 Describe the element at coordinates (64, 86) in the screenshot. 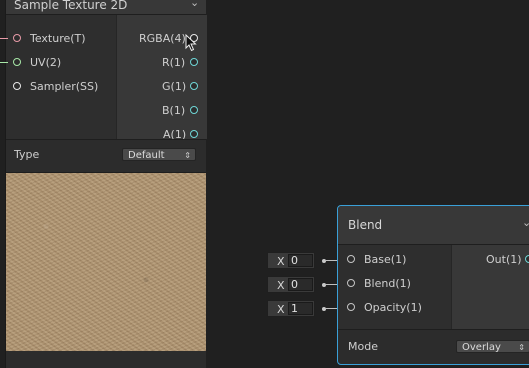

I see `input-label-sampler: Sampler(SS)` at that location.